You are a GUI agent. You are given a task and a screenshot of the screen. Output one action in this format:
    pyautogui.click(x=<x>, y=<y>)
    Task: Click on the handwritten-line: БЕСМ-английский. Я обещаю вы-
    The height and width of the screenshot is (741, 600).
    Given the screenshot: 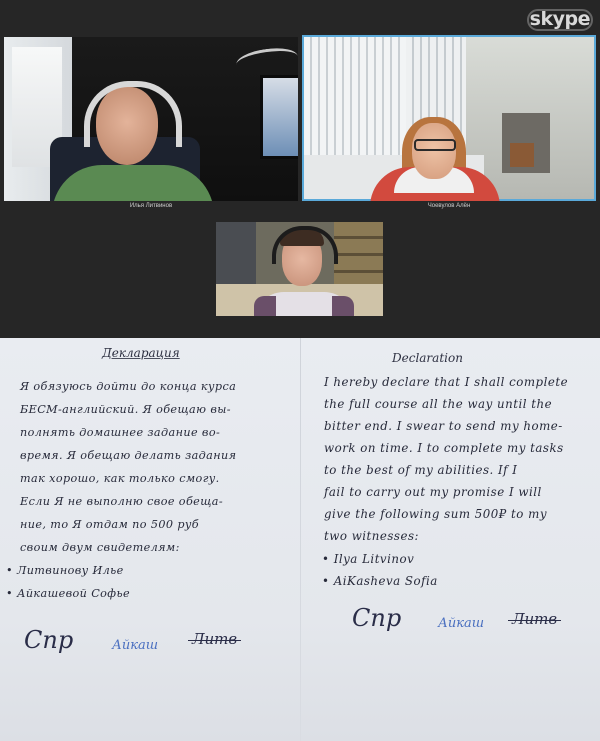 What is the action you would take?
    pyautogui.click(x=125, y=409)
    